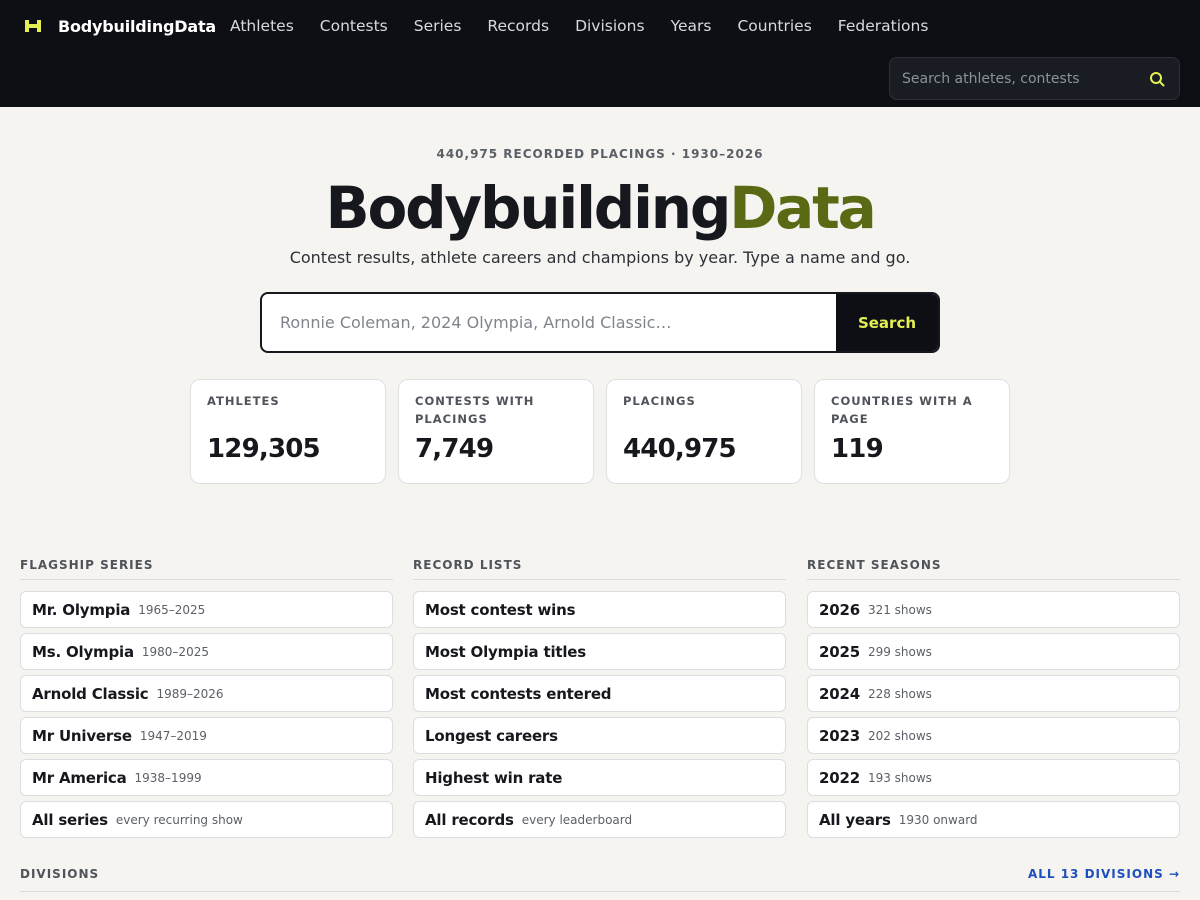 The width and height of the screenshot is (1200, 900). I want to click on record-item-all-records: All records every leaderboard, so click(599, 819).